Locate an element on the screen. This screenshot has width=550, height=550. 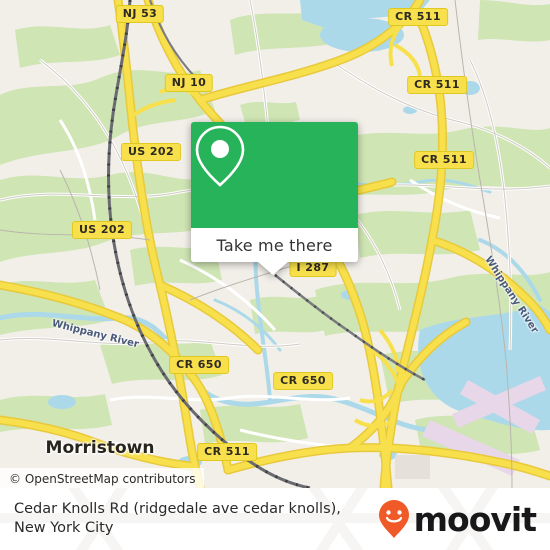
moovit-brand: moovit is located at coordinates (457, 519).